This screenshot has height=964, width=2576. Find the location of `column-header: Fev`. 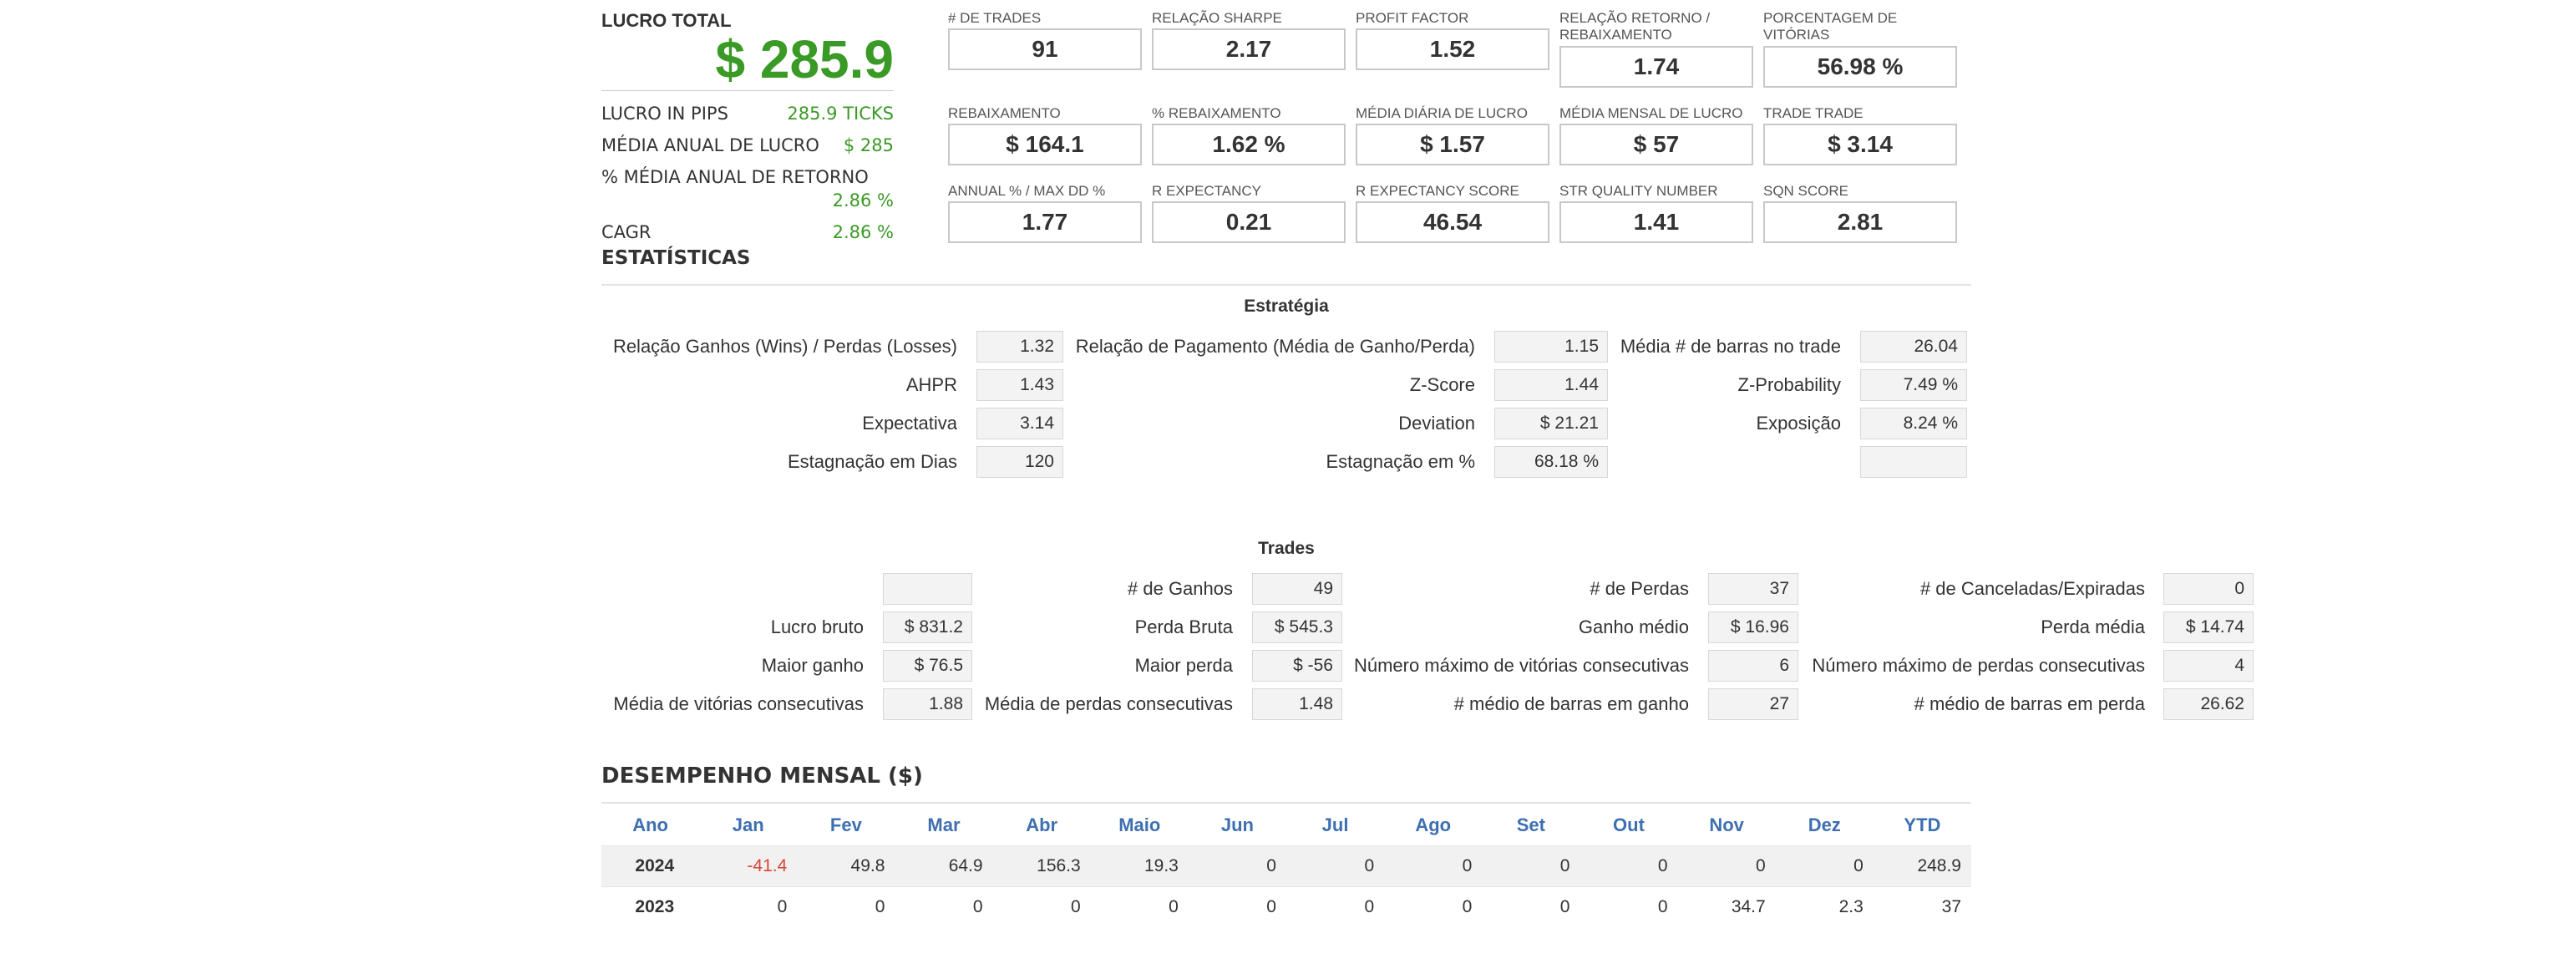

column-header: Fev is located at coordinates (846, 825).